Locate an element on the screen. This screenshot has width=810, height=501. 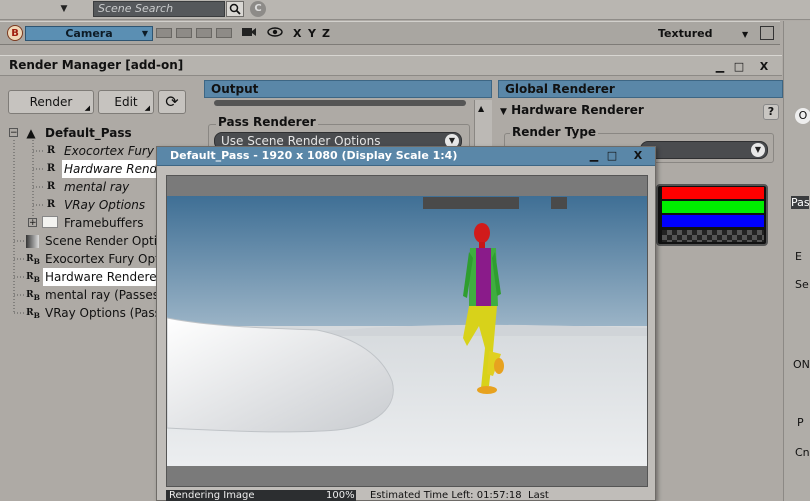
search-icon is located at coordinates (235, 9).